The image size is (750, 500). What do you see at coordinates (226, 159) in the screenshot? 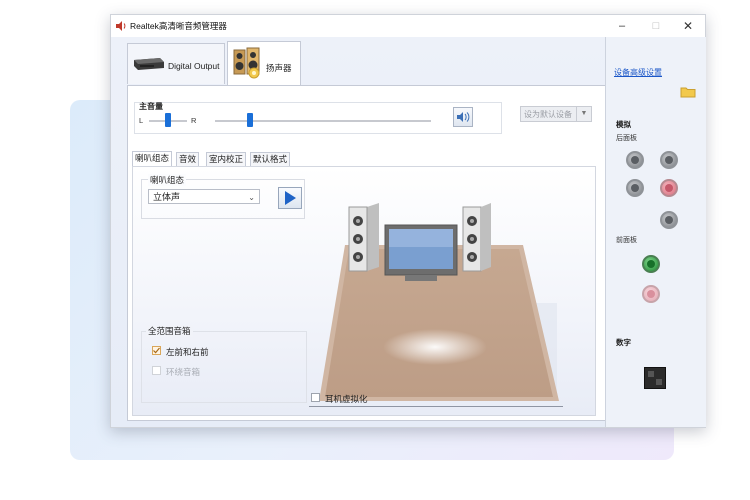
I see `tab-room-correction: 室内校正` at bounding box center [226, 159].